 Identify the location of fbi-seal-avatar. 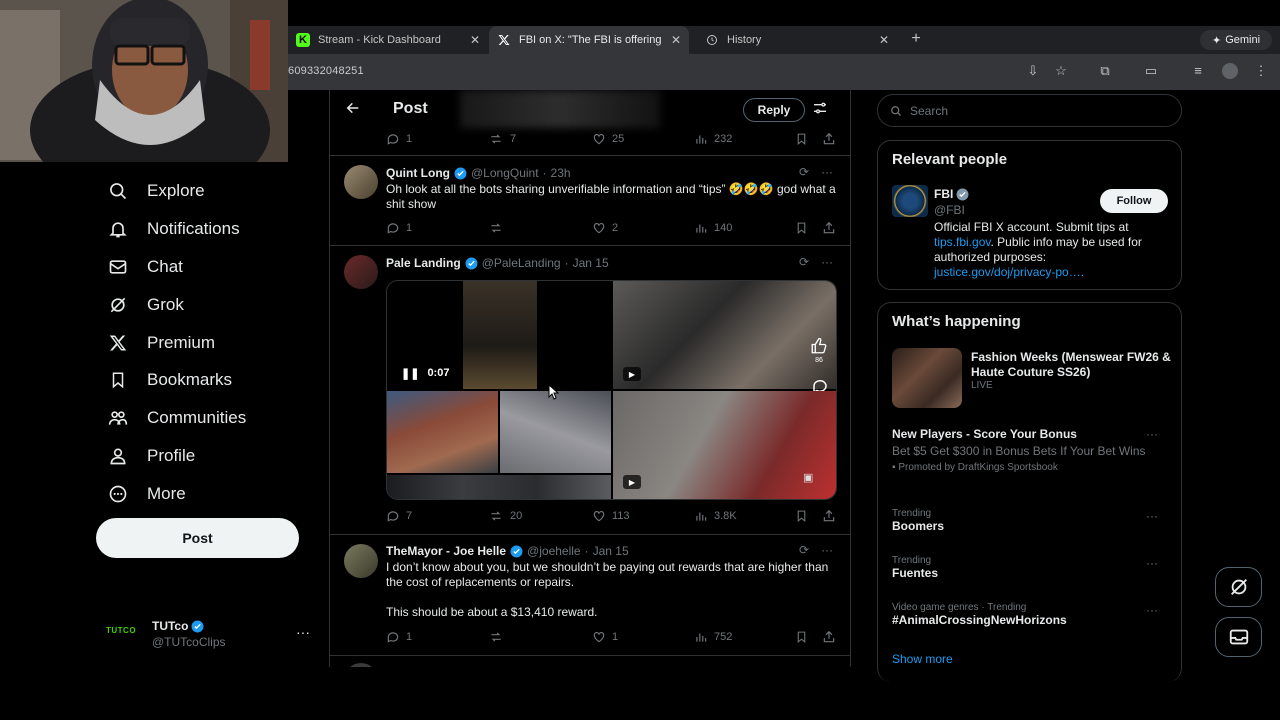
(910, 201).